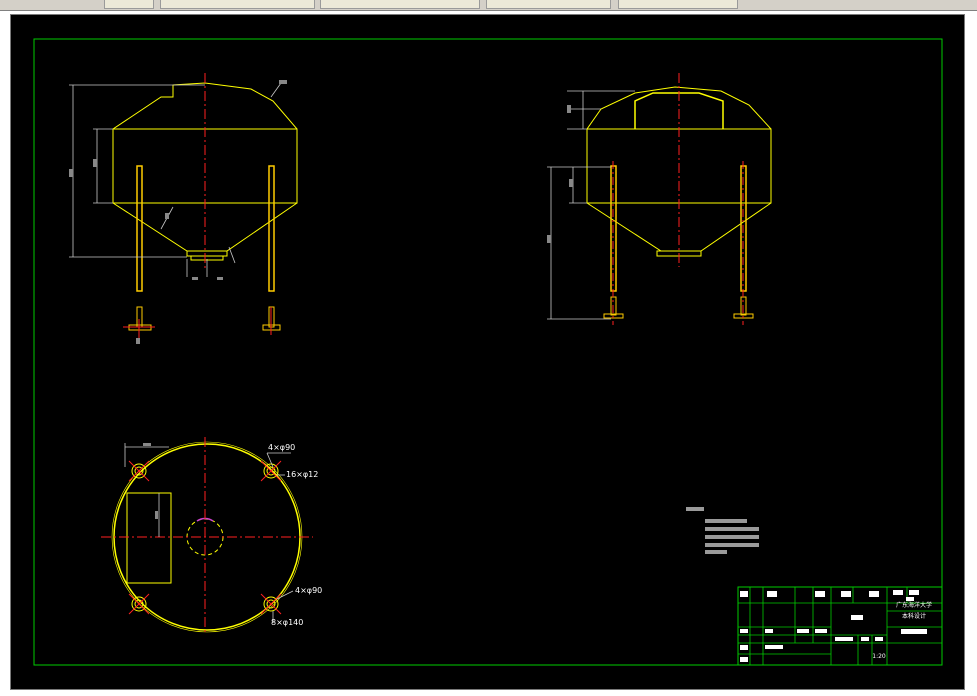 Image resolution: width=977 pixels, height=696 pixels. What do you see at coordinates (308, 590) in the screenshot?
I see `annotation-holes-bottom: 4×φ90` at bounding box center [308, 590].